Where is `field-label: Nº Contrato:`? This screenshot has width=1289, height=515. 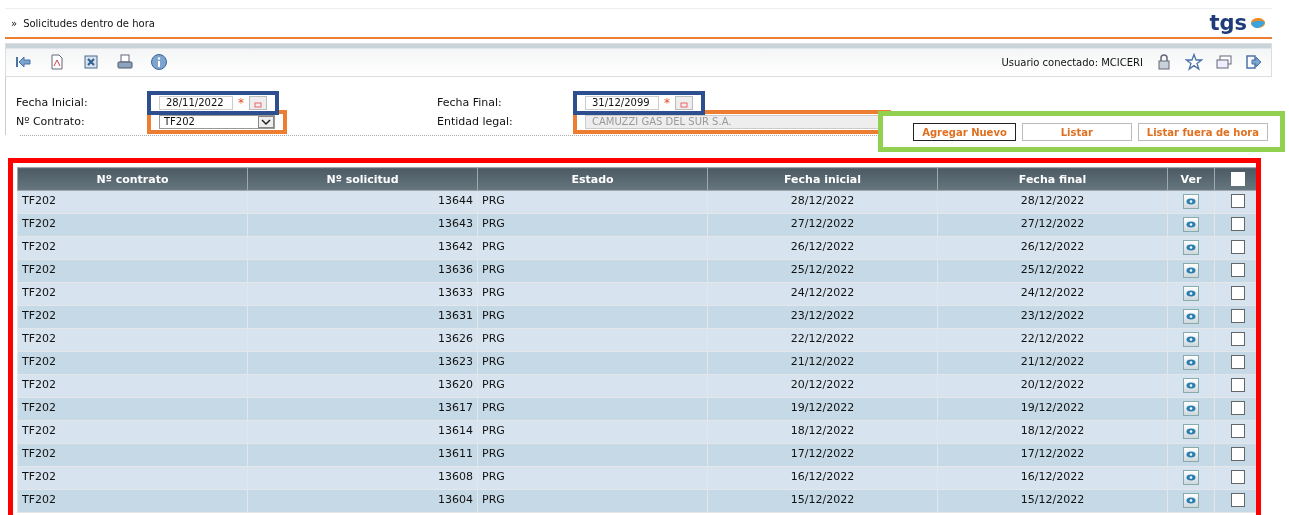
field-label: Nº Contrato: is located at coordinates (51, 121).